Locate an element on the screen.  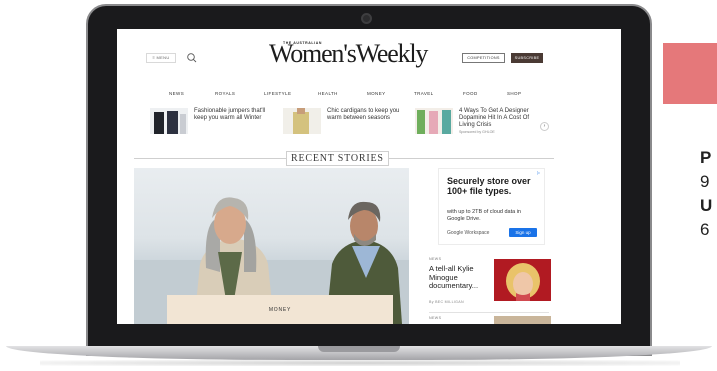
nav-item-health: HEALTH is located at coordinates (328, 93).